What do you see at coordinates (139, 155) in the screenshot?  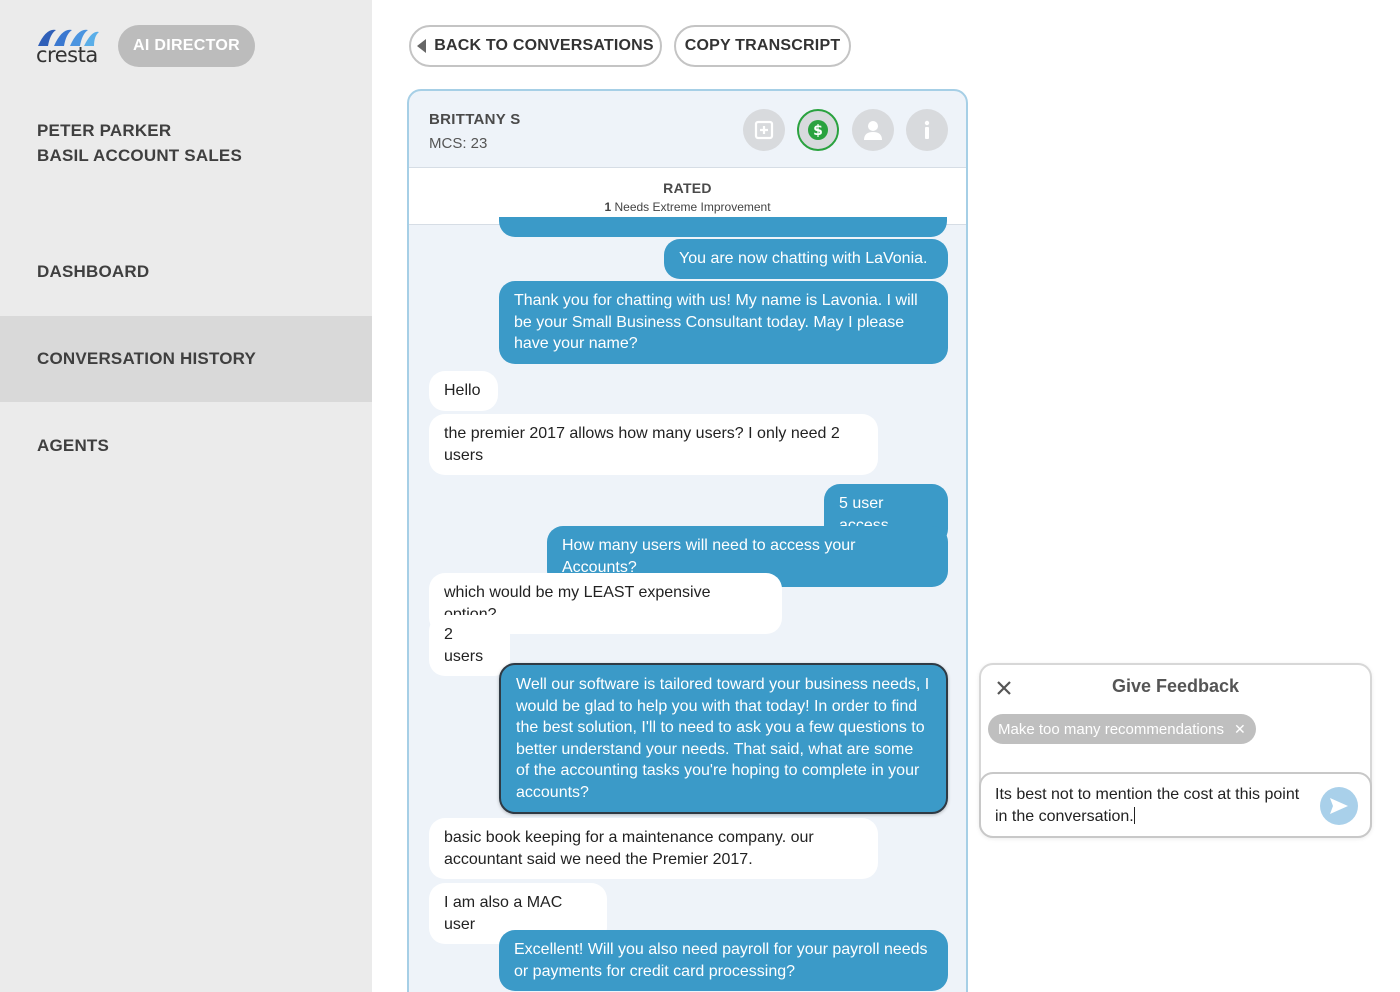 I see `user-team: BASIL ACCOUNT SALES` at bounding box center [139, 155].